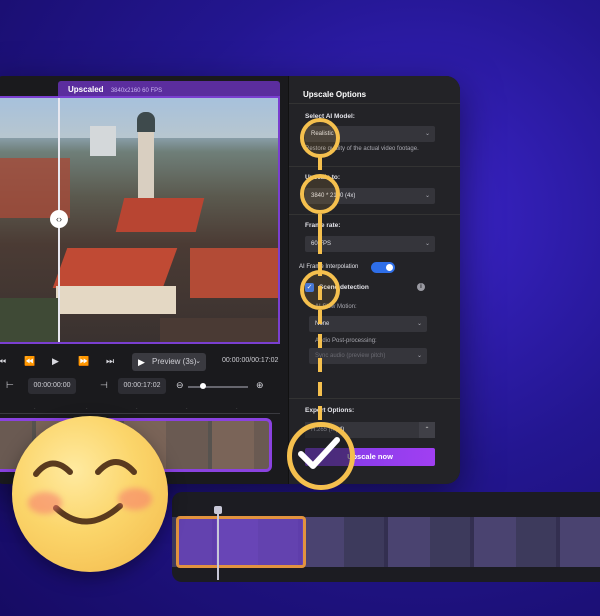 Image resolution: width=600 pixels, height=616 pixels. I want to click on zoom-out-icon: ⊖, so click(180, 385).